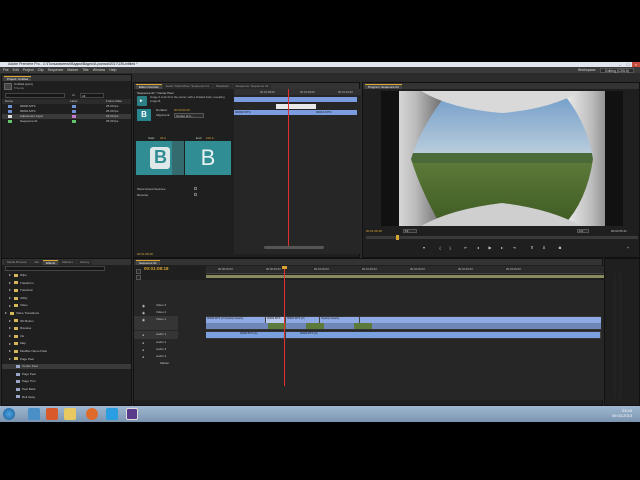  I want to click on menu-window: Window, so click(99, 70).